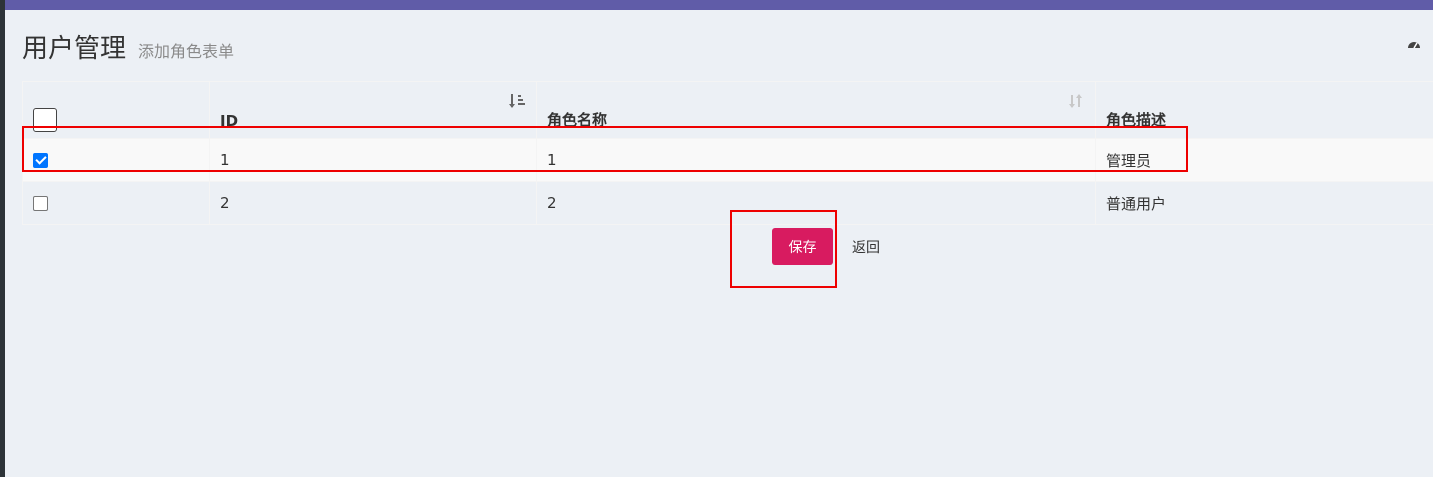  I want to click on dashboard-icon, so click(1414, 44).